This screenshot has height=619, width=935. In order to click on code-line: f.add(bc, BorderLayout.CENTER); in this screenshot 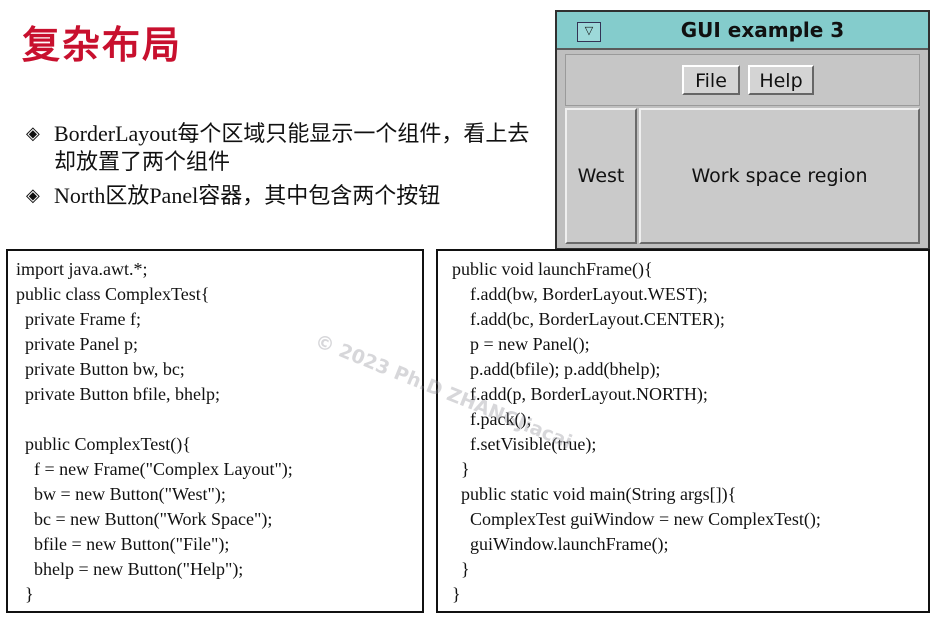, I will do `click(588, 319)`.